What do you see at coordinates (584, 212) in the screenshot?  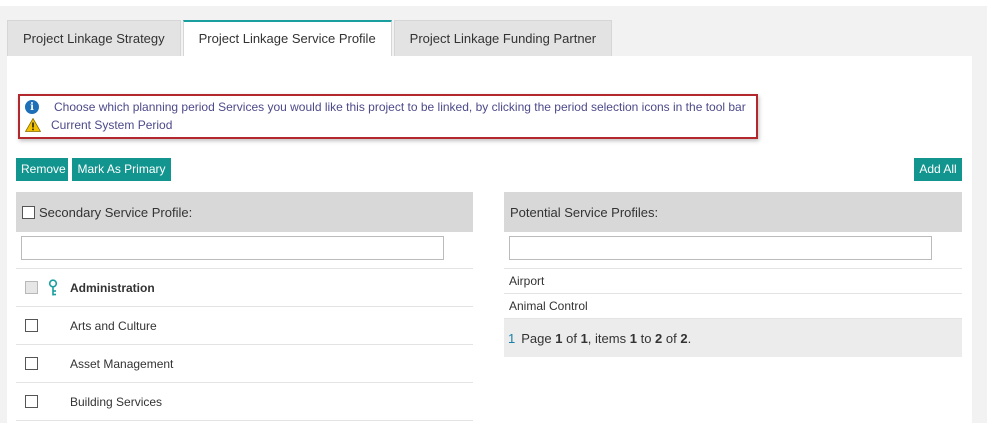 I see `potential-header-label: Potential Service Profiles:` at bounding box center [584, 212].